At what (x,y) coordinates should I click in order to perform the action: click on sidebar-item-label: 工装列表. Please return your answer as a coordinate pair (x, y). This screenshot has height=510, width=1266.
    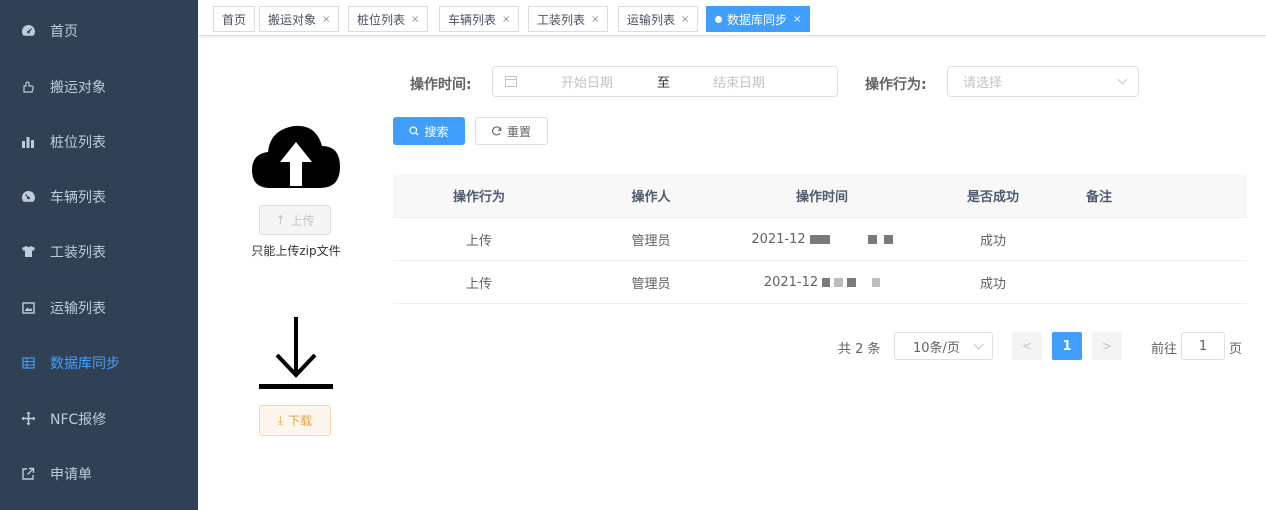
    Looking at the image, I should click on (78, 252).